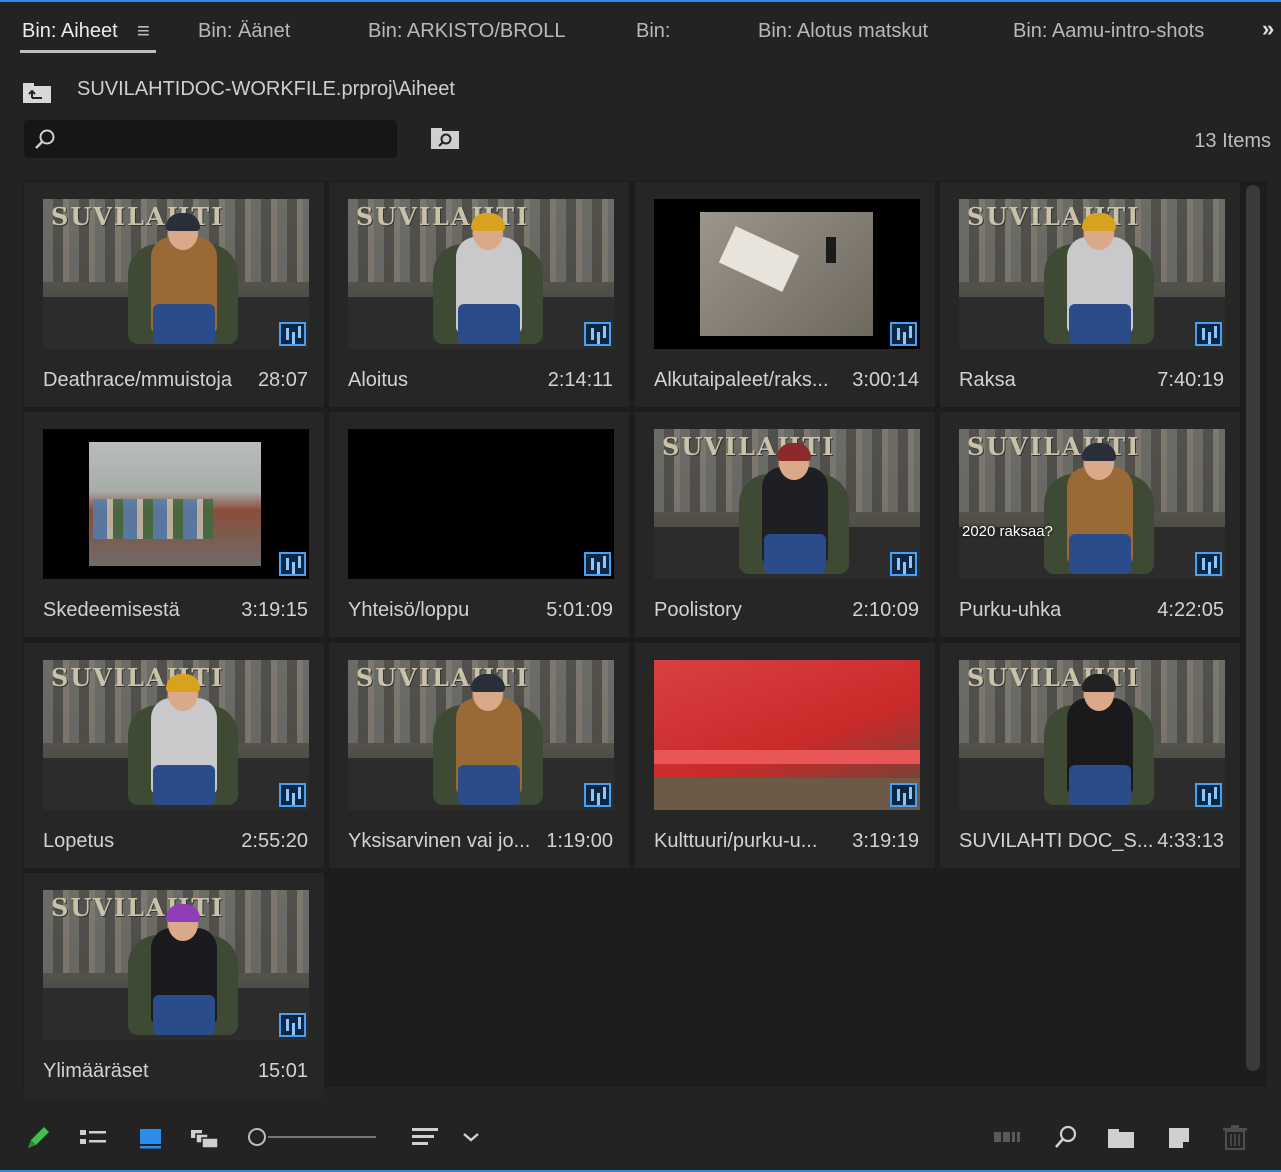 The height and width of the screenshot is (1172, 1281). I want to click on item-name: Poolistory, so click(698, 610).